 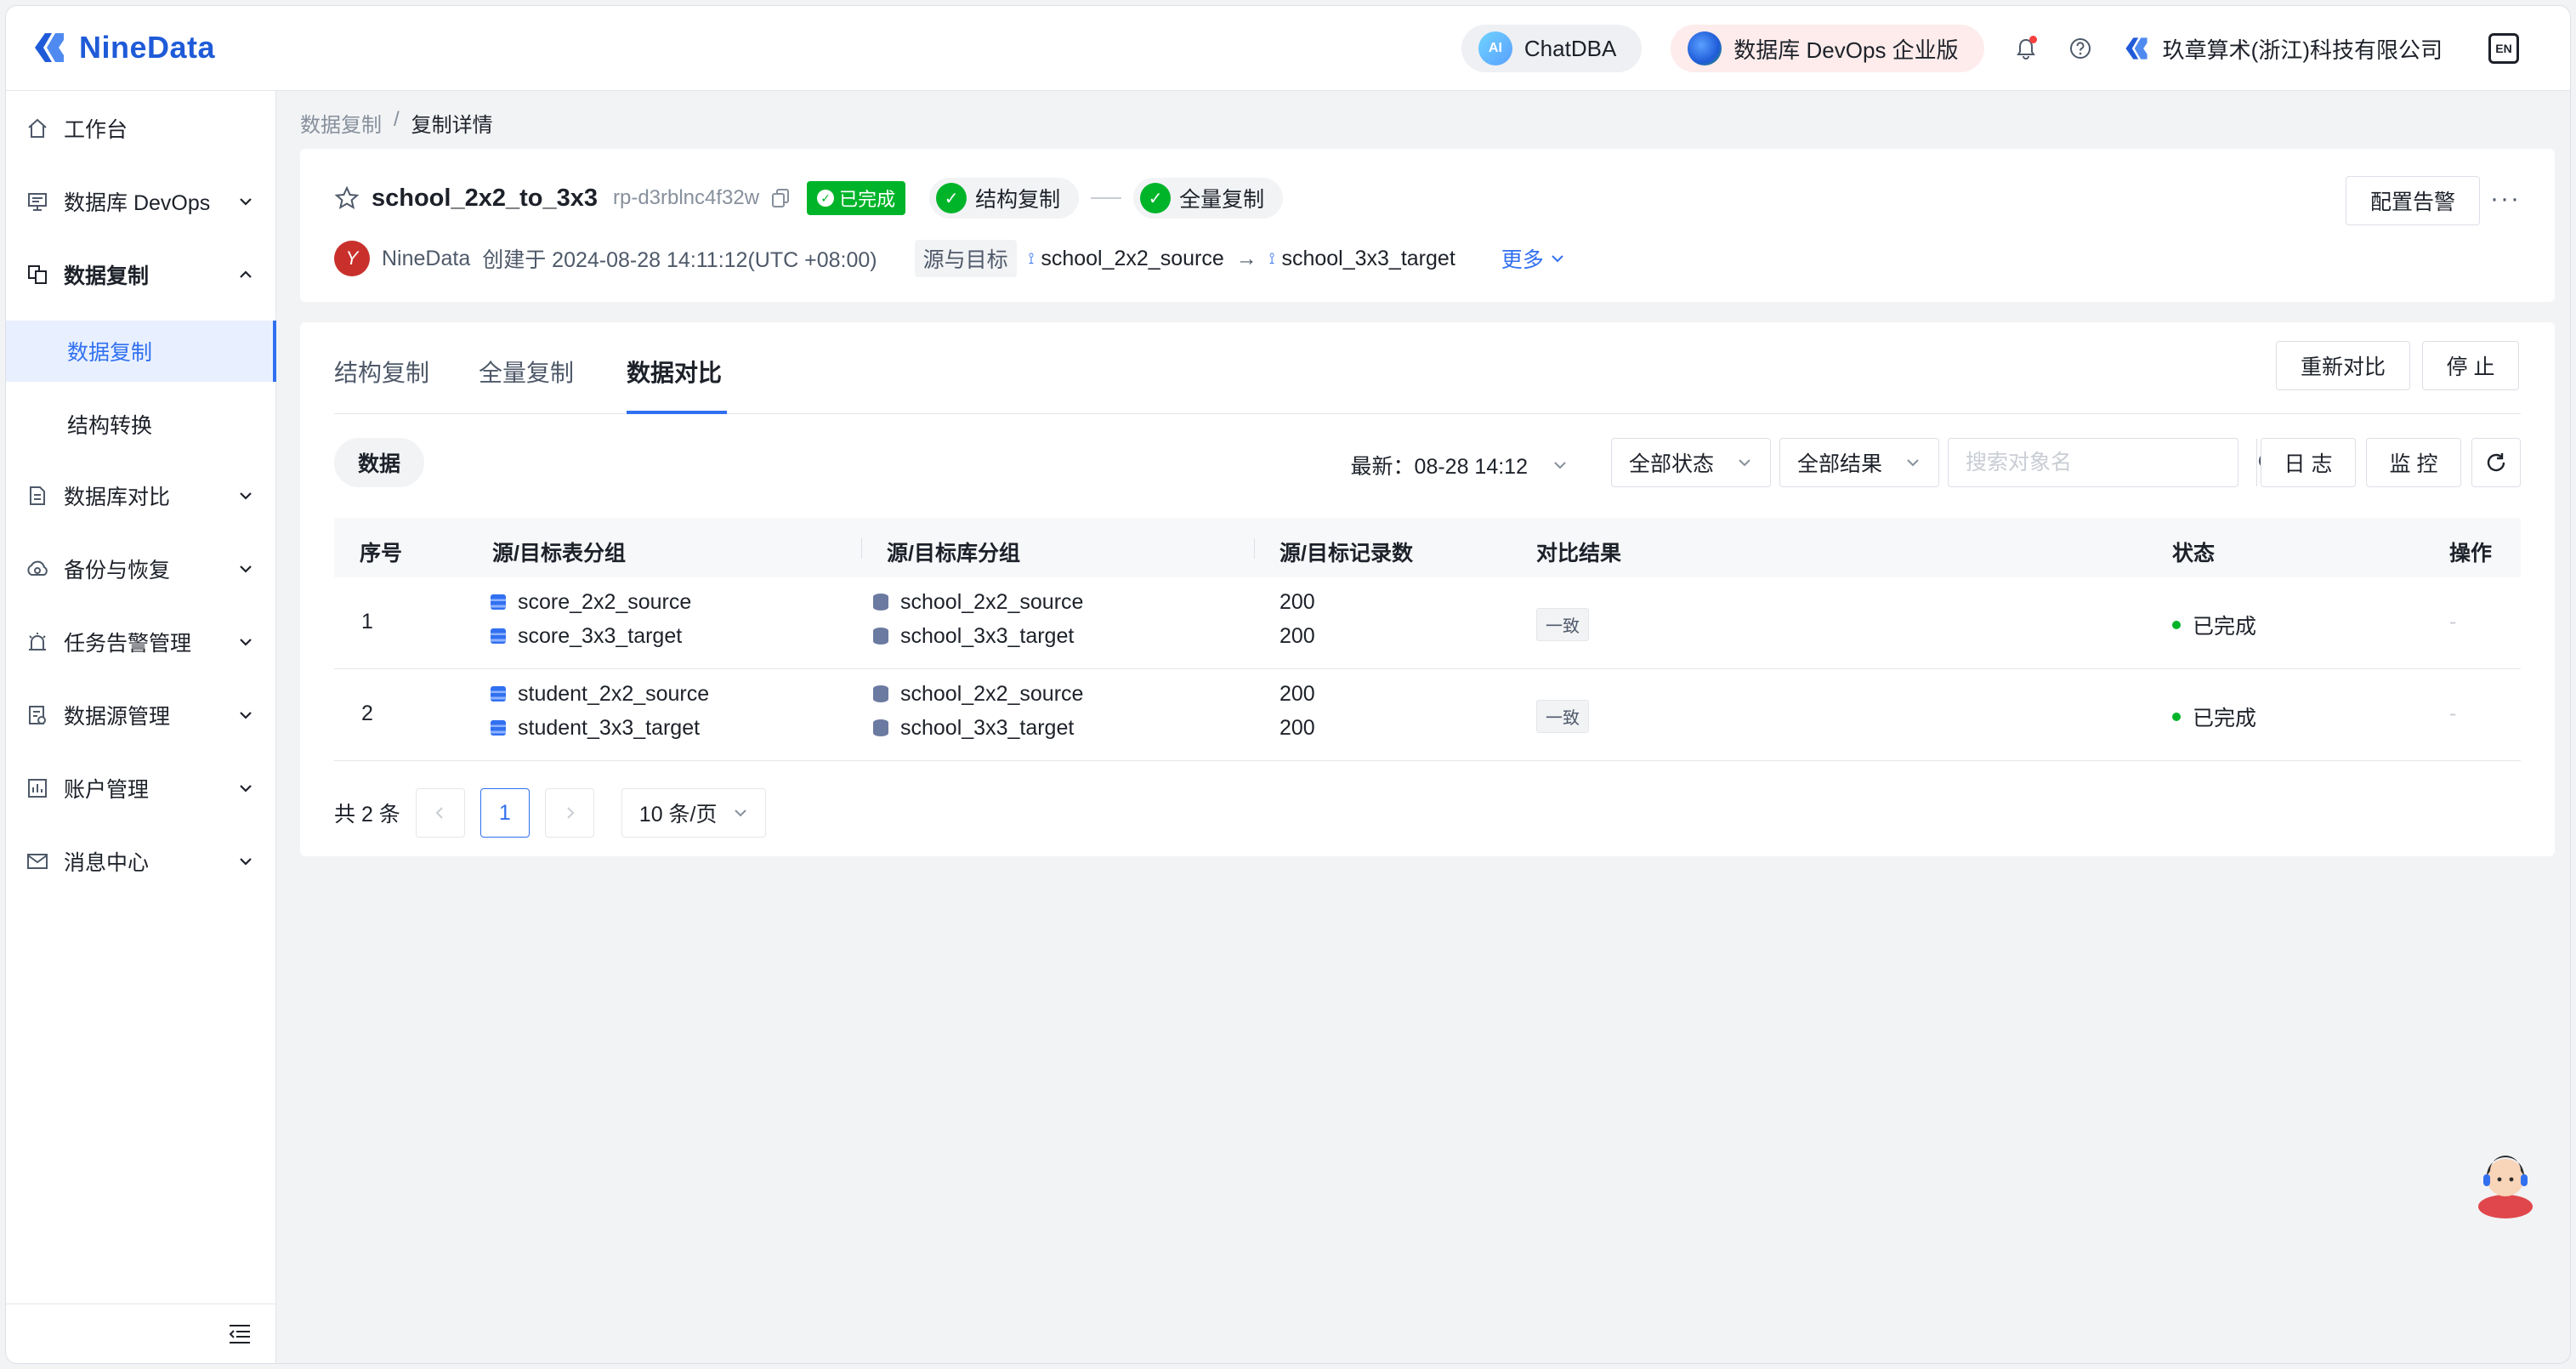 What do you see at coordinates (2282, 49) in the screenshot?
I see `organization-switcher: 玖章算术(浙江)科技有限公司` at bounding box center [2282, 49].